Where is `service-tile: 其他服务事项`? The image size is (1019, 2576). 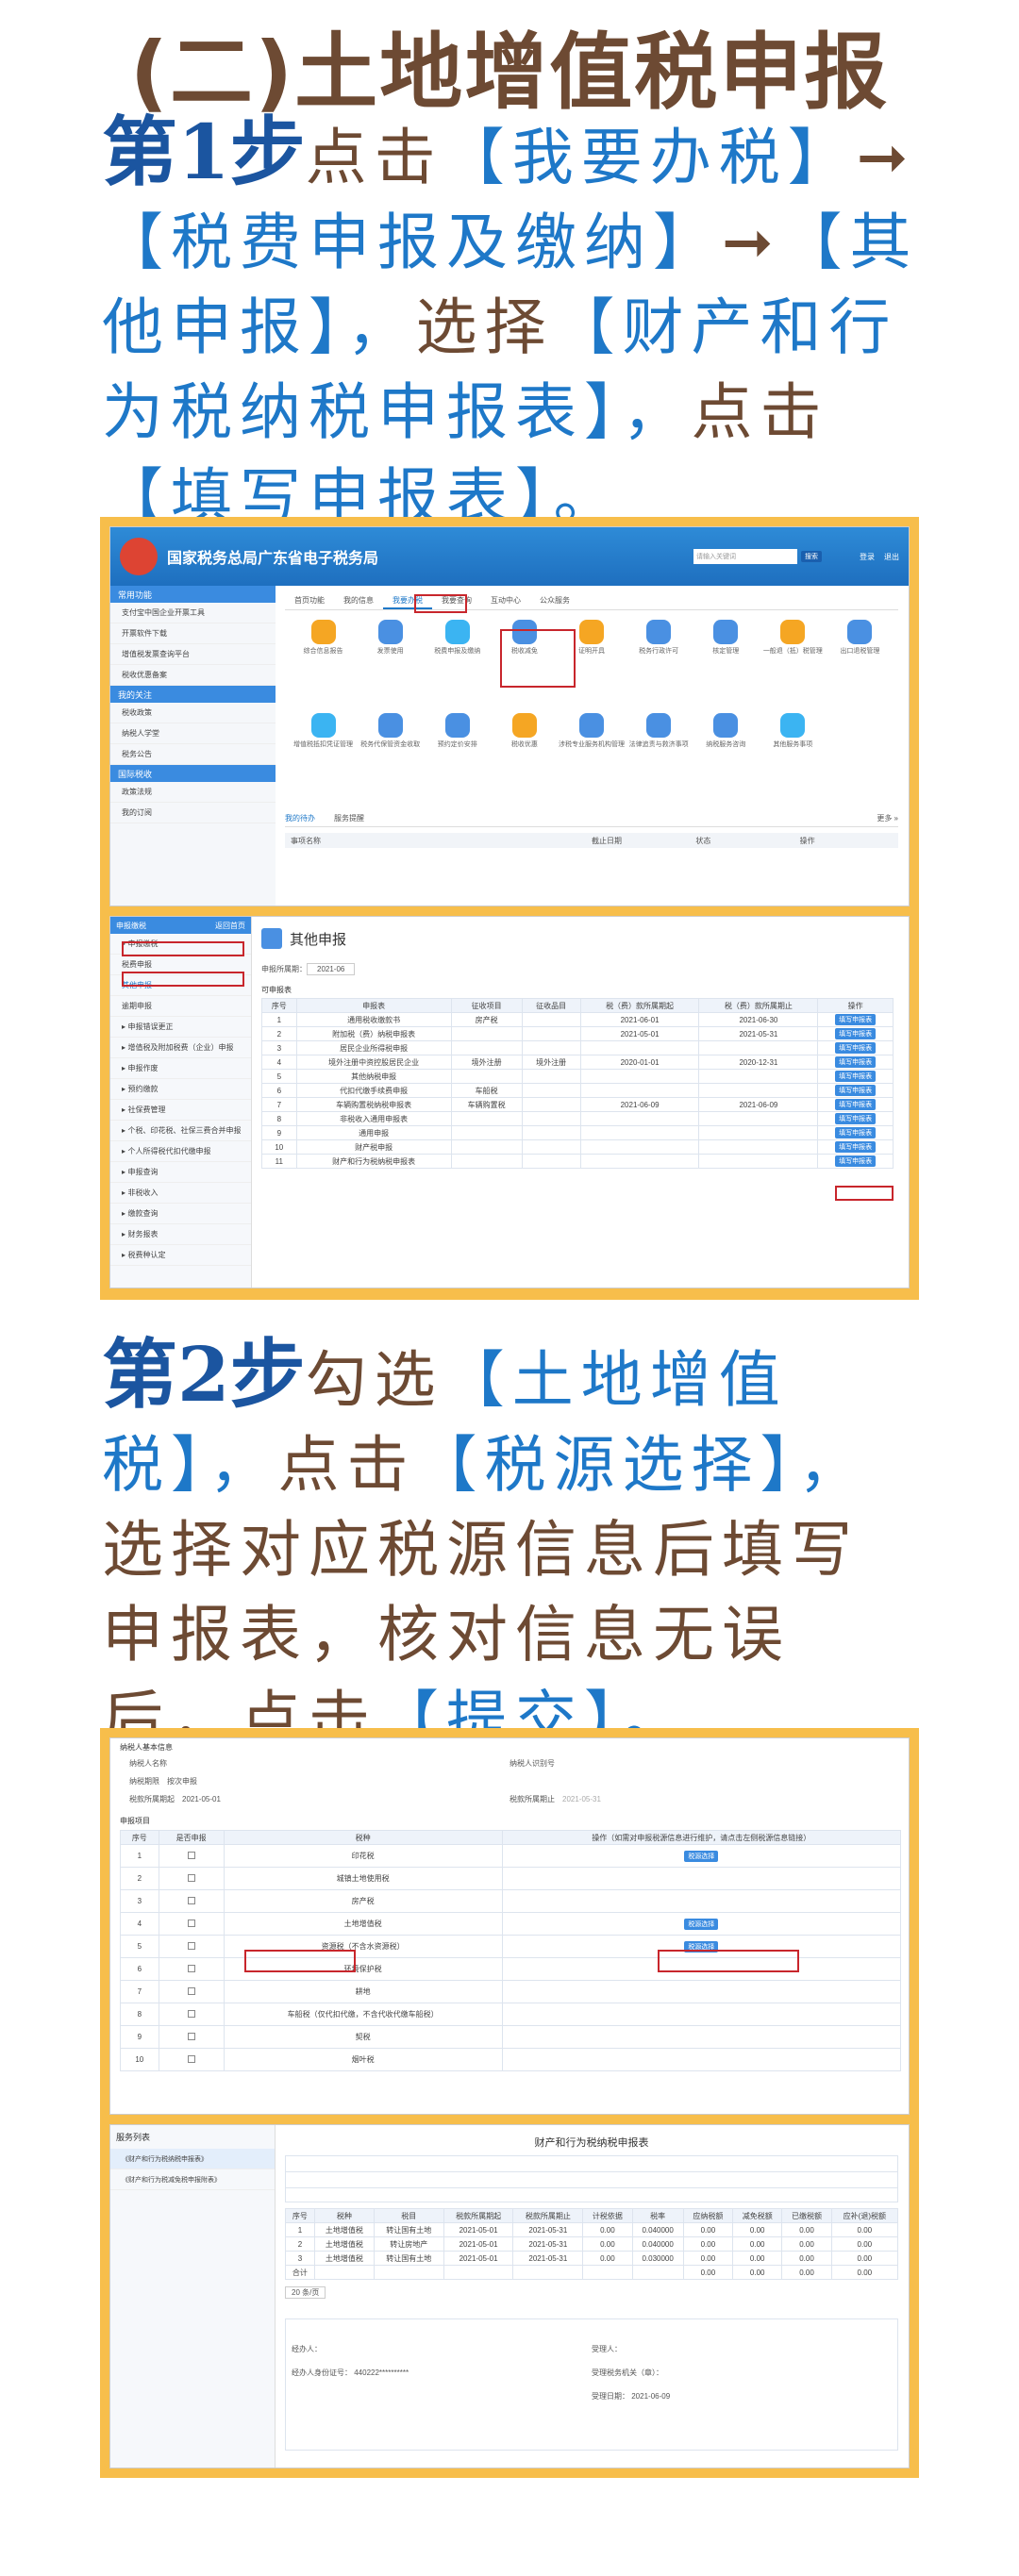
service-tile: 其他服务事项 is located at coordinates (793, 756).